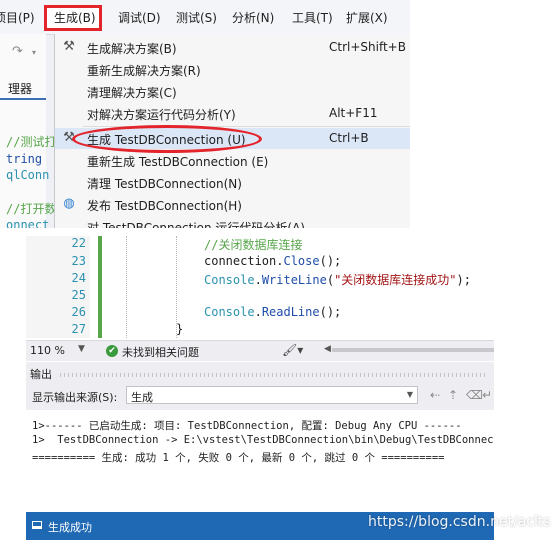 The width and height of the screenshot is (557, 547). What do you see at coordinates (244, 261) in the screenshot?
I see `code-token: connection.` at bounding box center [244, 261].